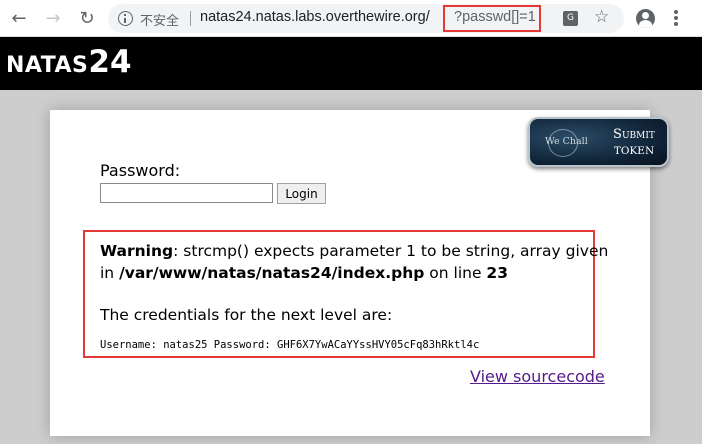 The width and height of the screenshot is (702, 444). I want to click on kebab-menu-icon, so click(676, 18).